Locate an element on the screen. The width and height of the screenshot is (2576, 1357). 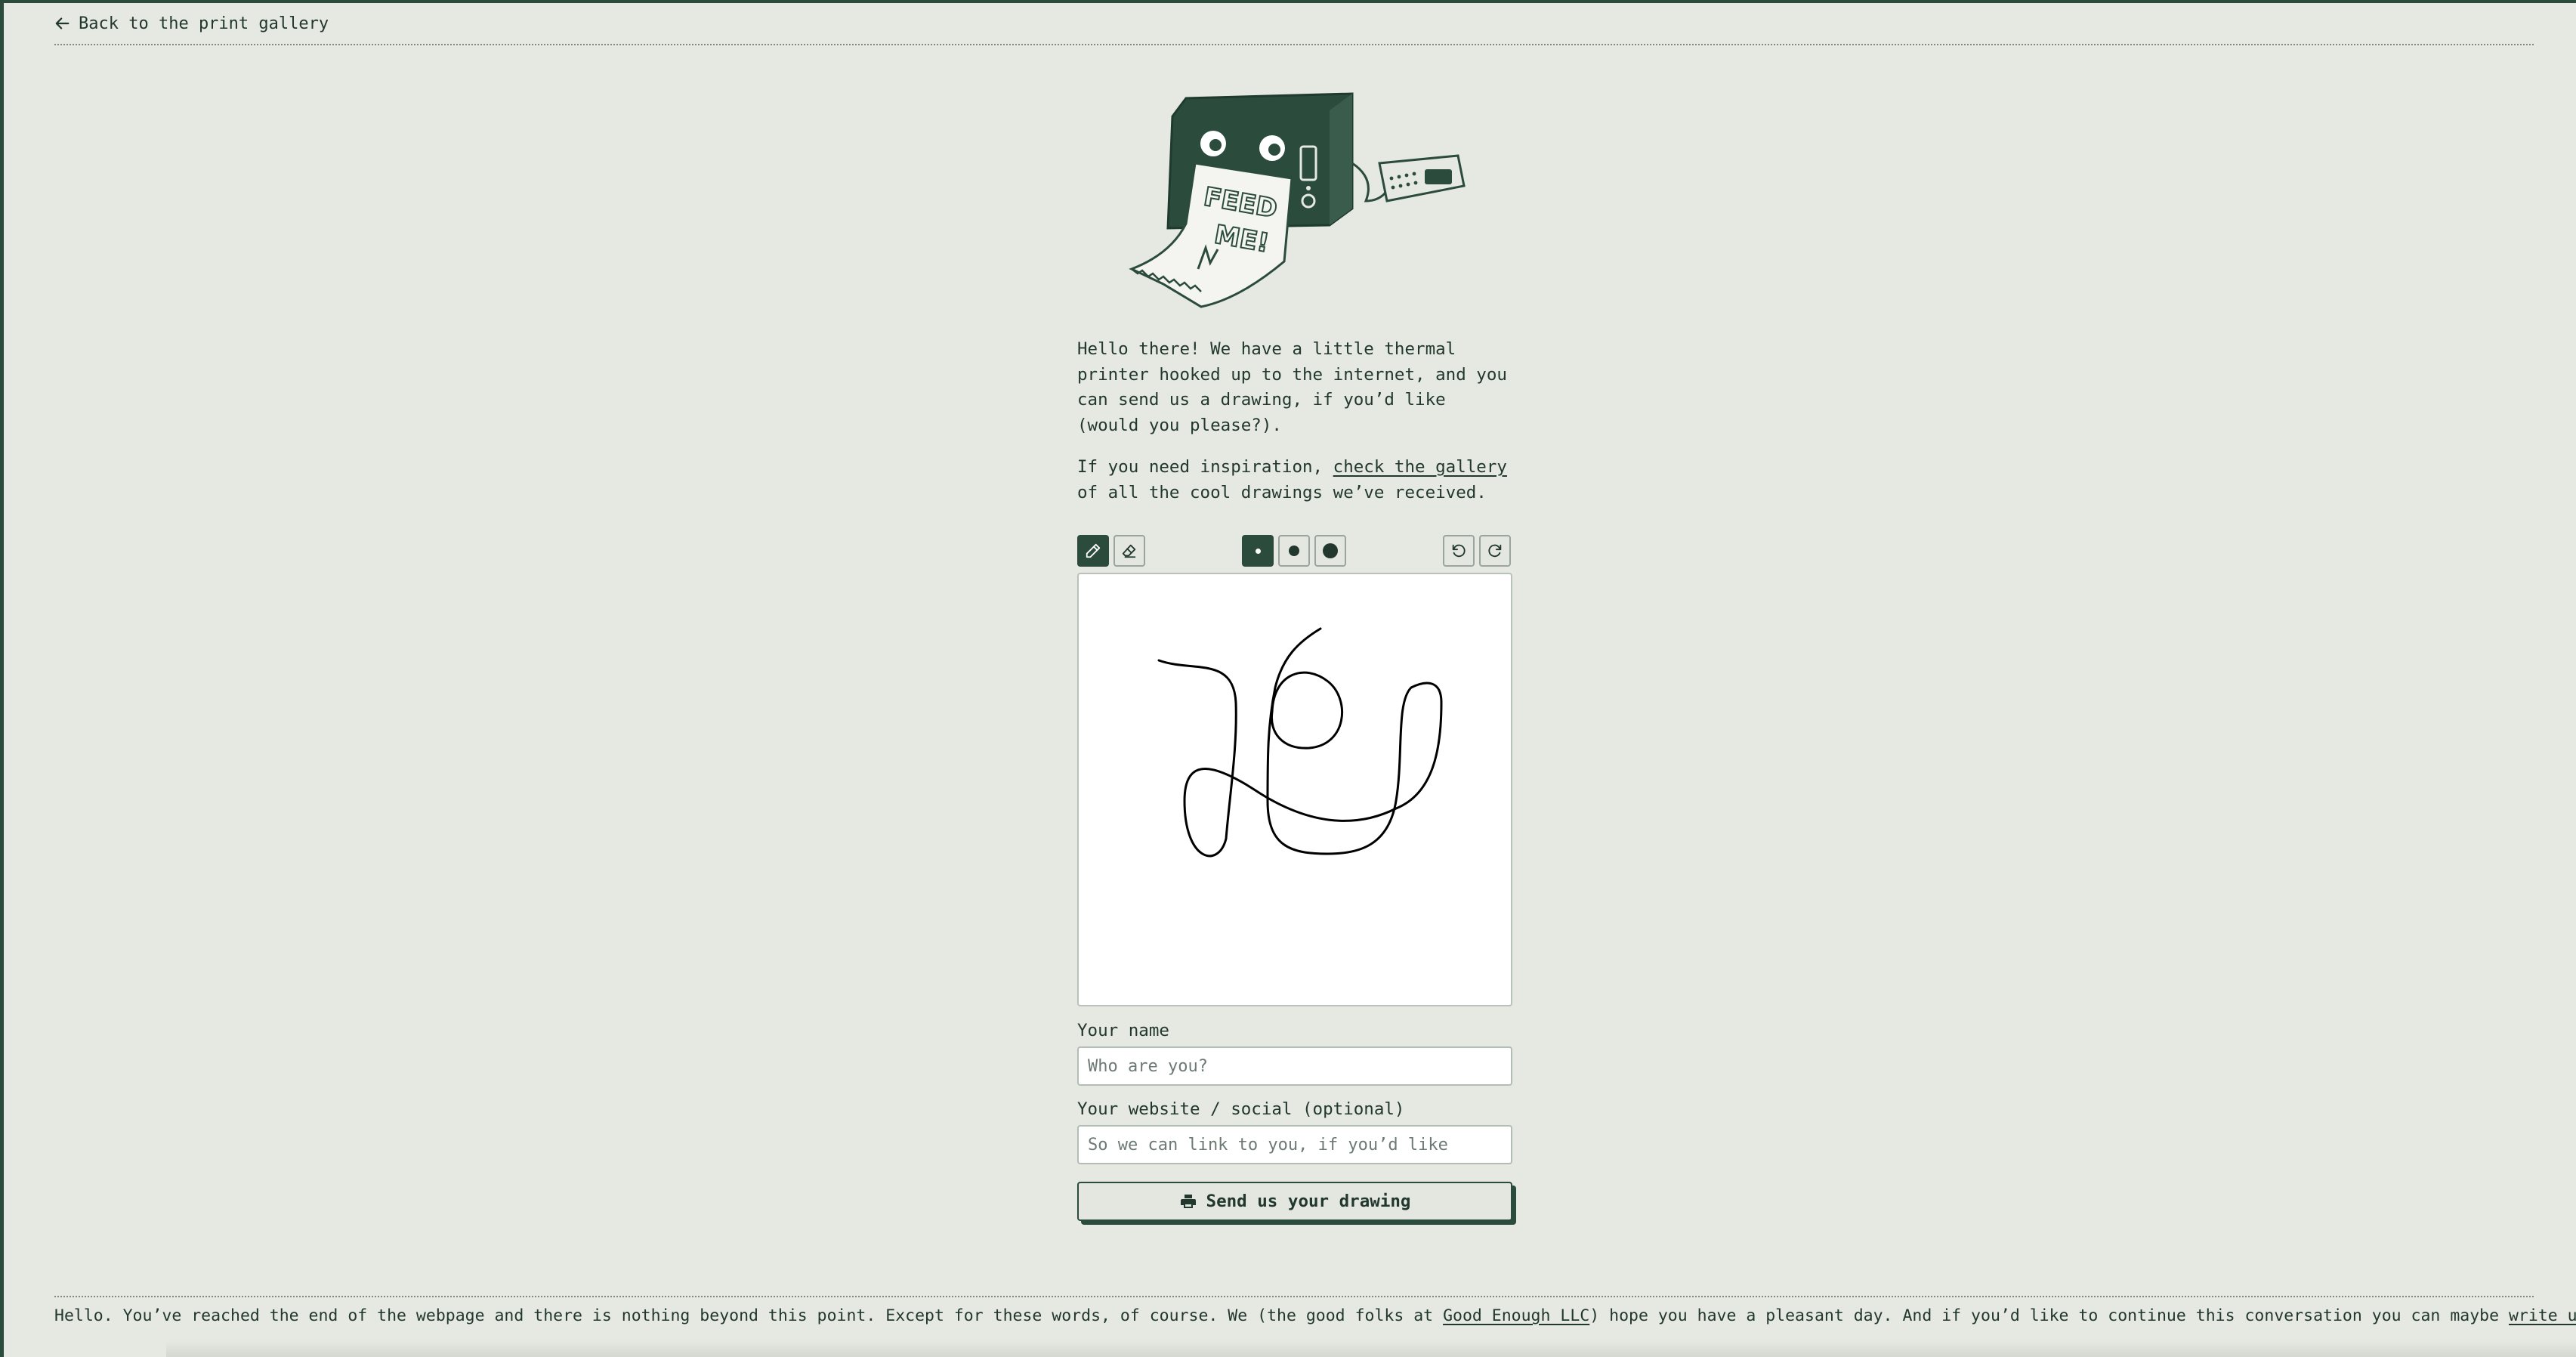
email-link: write us an email is located at coordinates (2542, 1315).